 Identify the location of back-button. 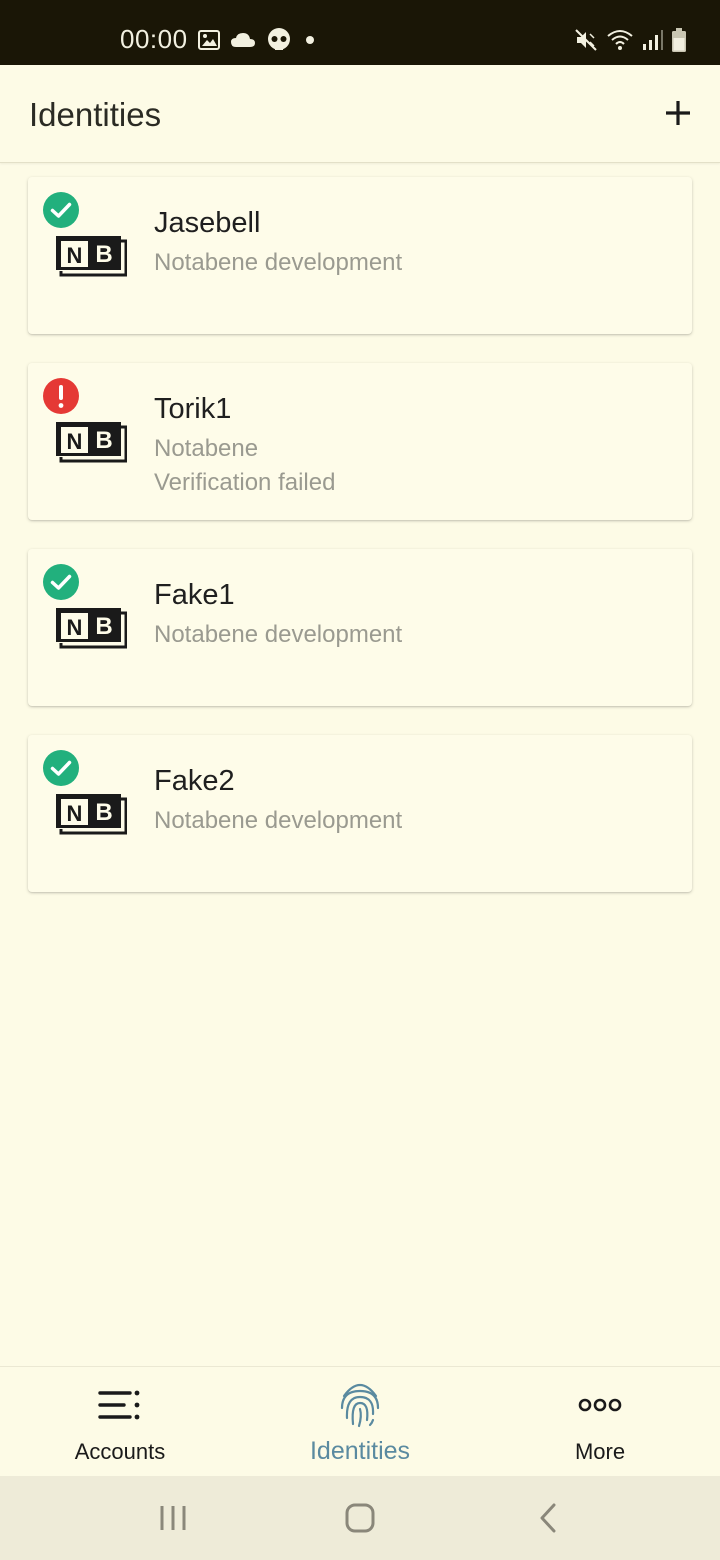
(548, 1520).